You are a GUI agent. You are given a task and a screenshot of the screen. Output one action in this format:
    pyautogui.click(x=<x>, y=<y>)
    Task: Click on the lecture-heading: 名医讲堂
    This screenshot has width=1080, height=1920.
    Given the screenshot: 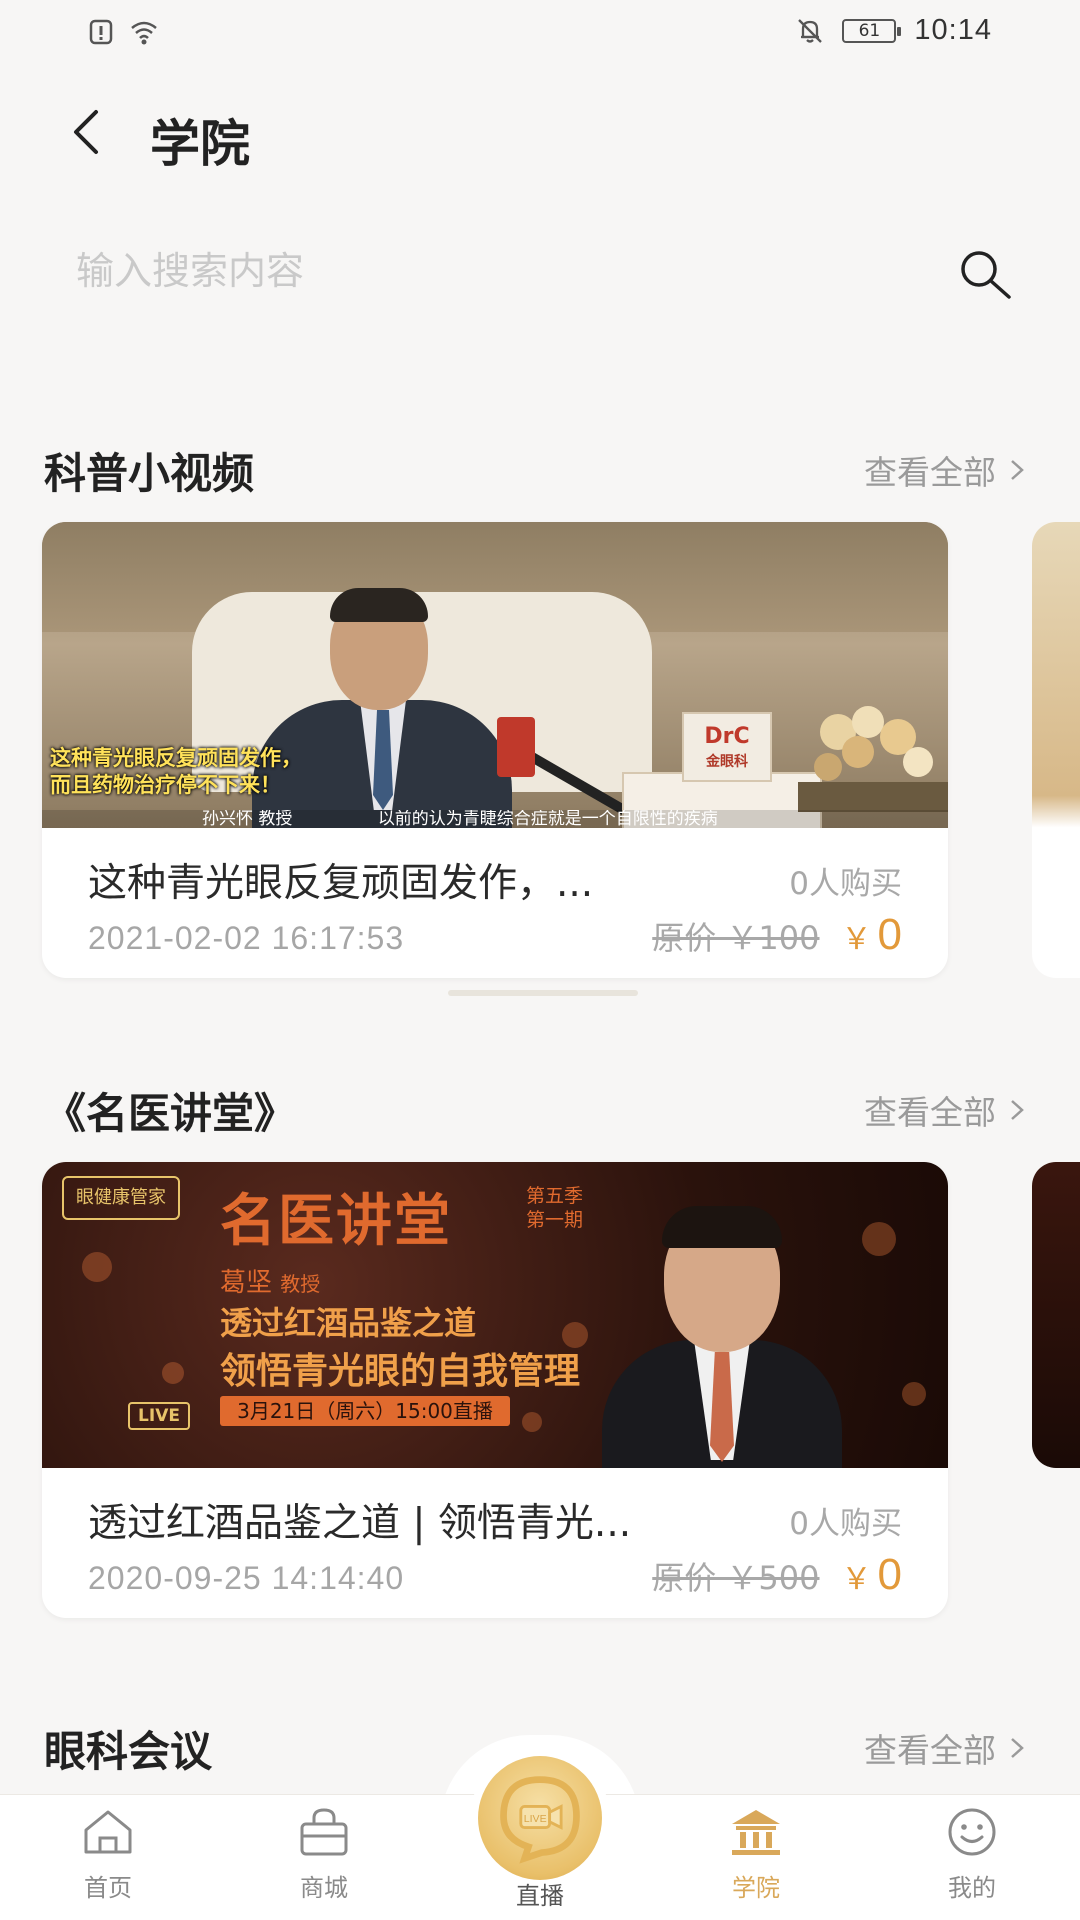 What is the action you would take?
    pyautogui.click(x=336, y=1221)
    